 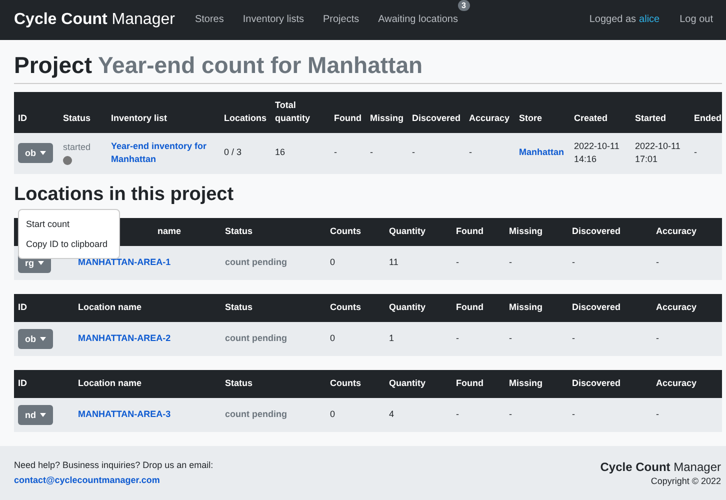 I want to click on nav-link: Stores, so click(x=209, y=20).